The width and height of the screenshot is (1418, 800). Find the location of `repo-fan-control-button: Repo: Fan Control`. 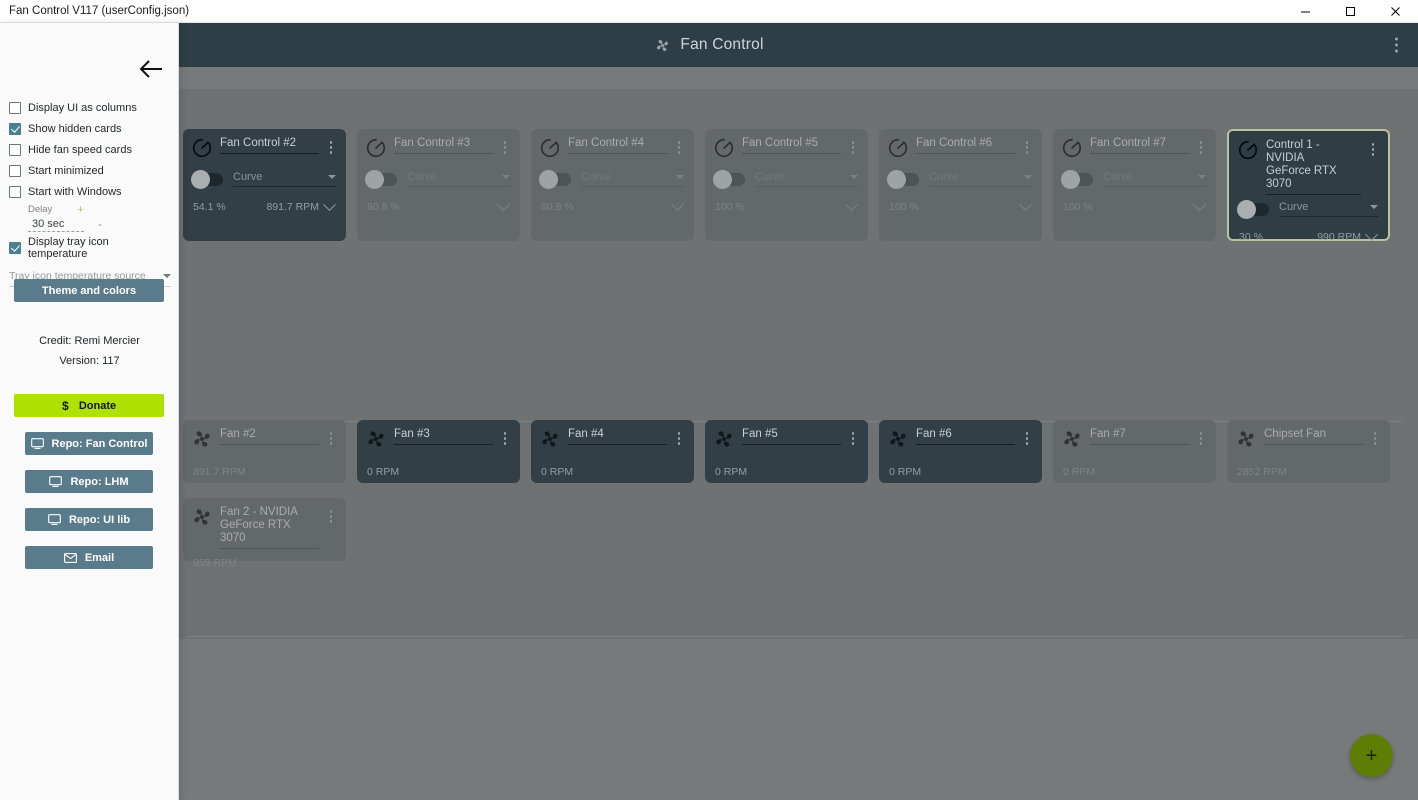

repo-fan-control-button: Repo: Fan Control is located at coordinates (89, 443).